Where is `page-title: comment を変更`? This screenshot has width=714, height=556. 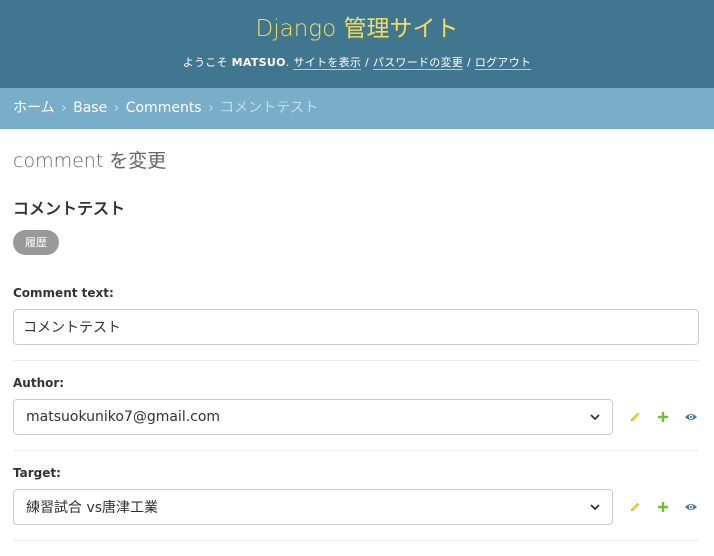
page-title: comment を変更 is located at coordinates (90, 161).